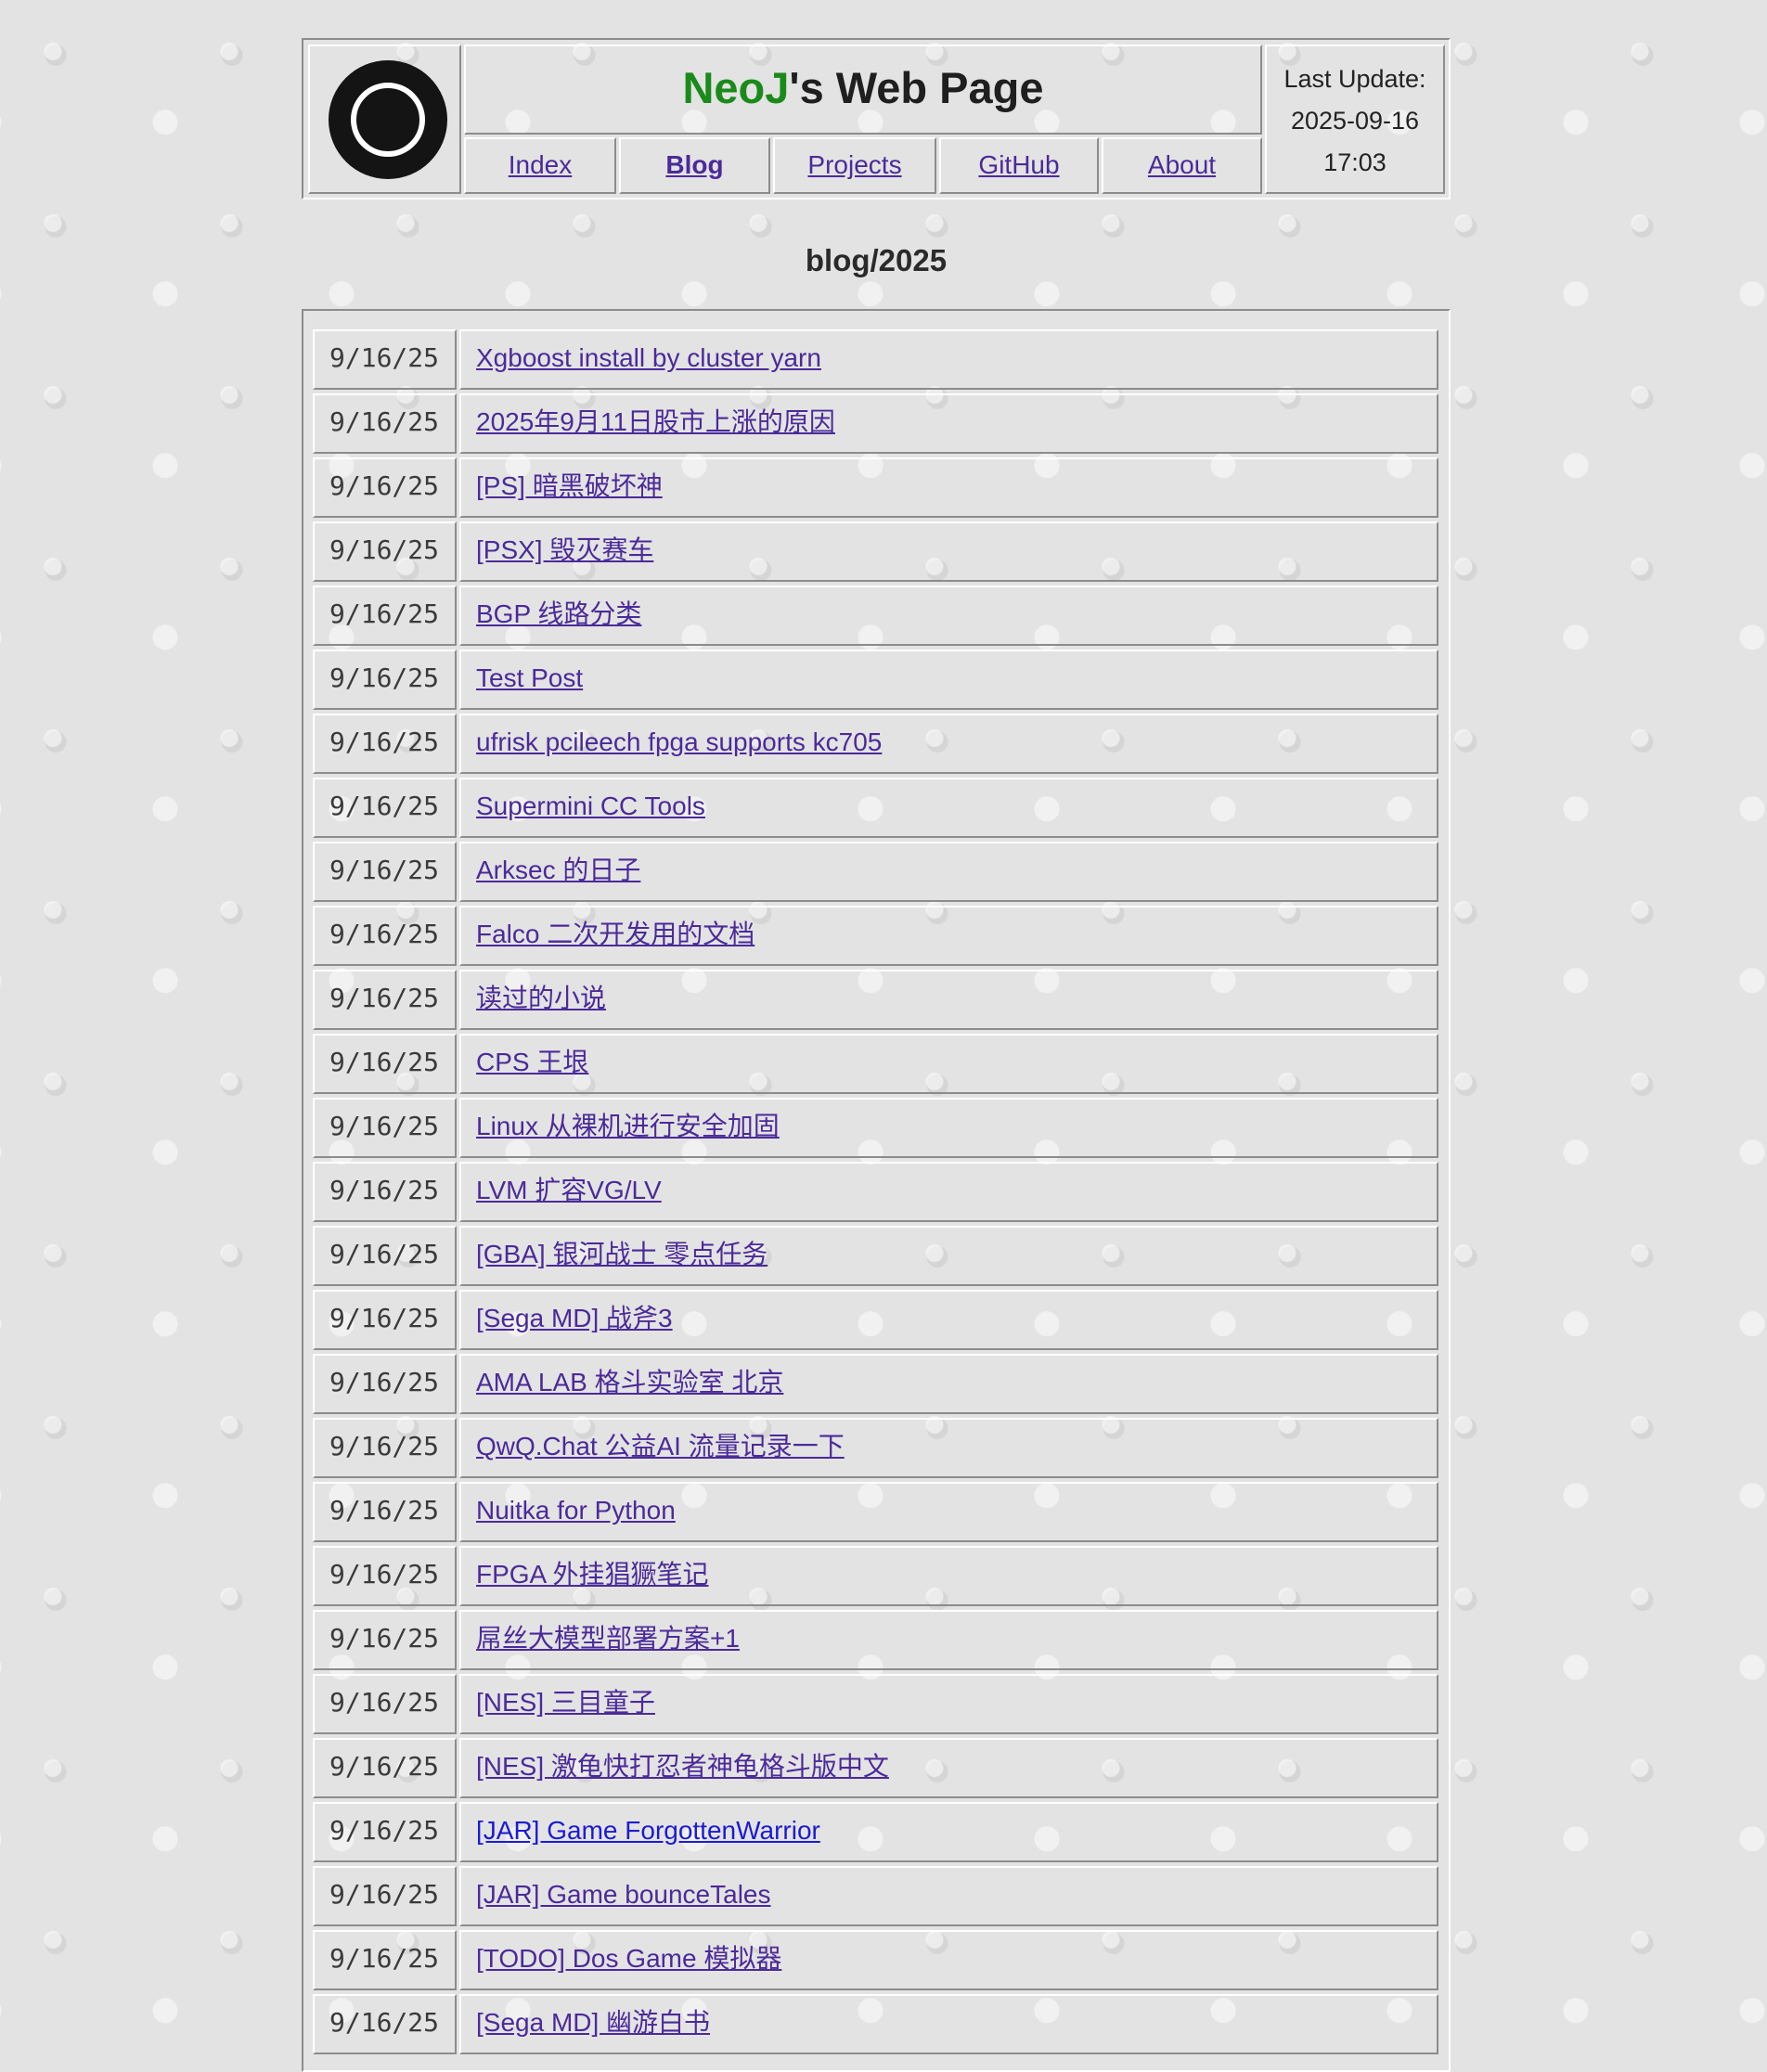 This screenshot has width=1767, height=2072. What do you see at coordinates (569, 1190) in the screenshot?
I see `post-link: LVM 扩容VG/LV` at bounding box center [569, 1190].